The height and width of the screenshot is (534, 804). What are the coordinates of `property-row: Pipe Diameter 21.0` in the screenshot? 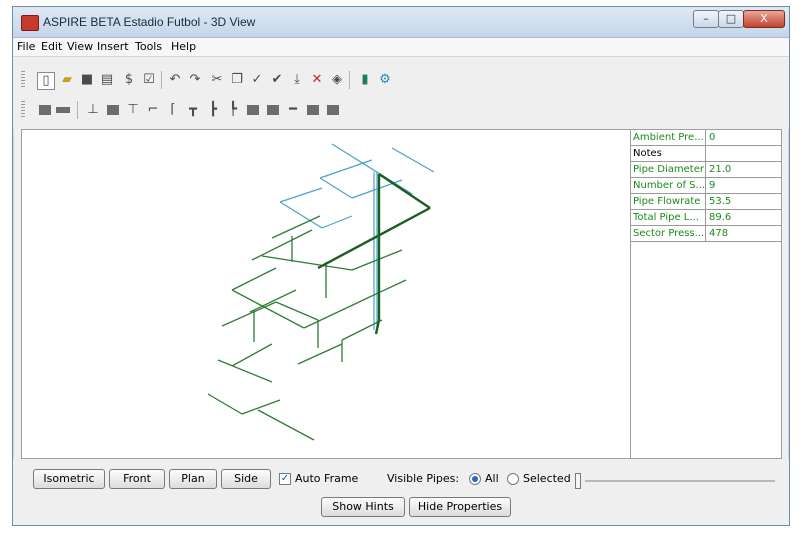 It's located at (706, 170).